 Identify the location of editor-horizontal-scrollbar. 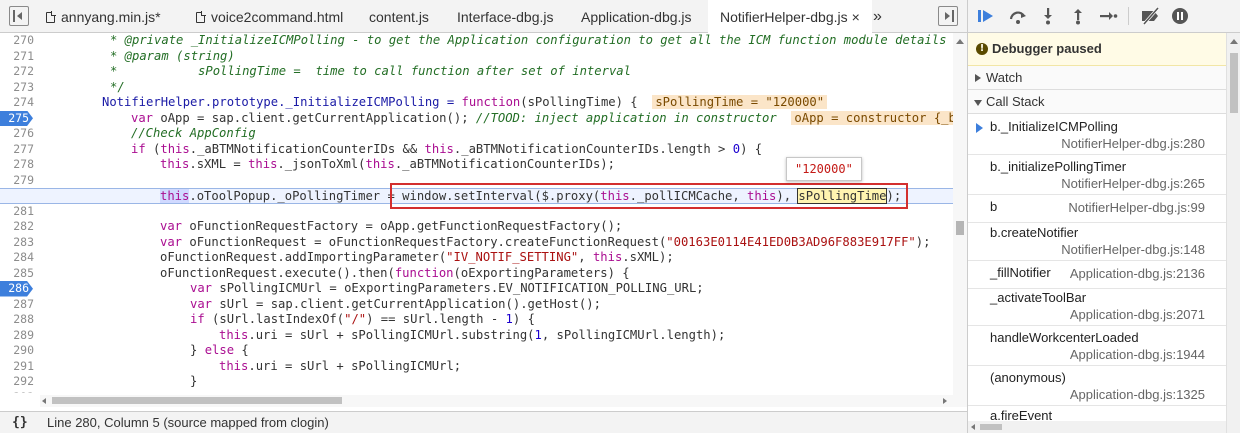
(496, 401).